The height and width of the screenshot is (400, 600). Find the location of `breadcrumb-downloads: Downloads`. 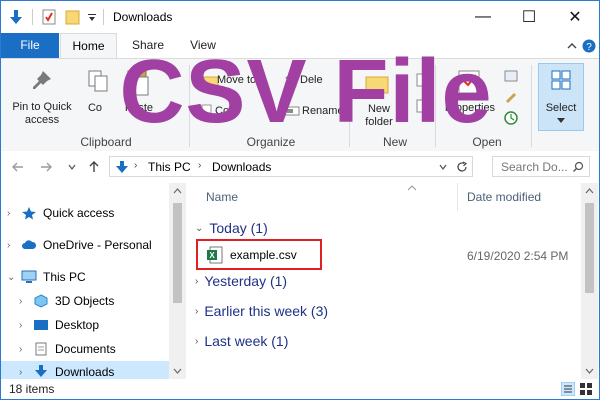

breadcrumb-downloads: Downloads is located at coordinates (241, 167).